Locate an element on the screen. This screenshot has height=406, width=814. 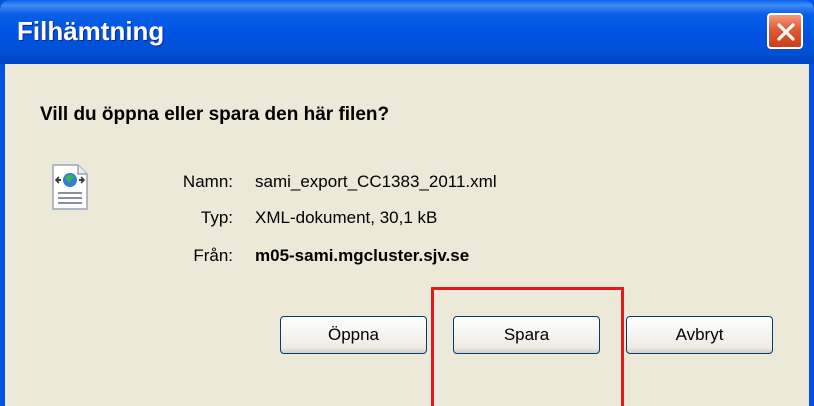
close-button is located at coordinates (785, 31).